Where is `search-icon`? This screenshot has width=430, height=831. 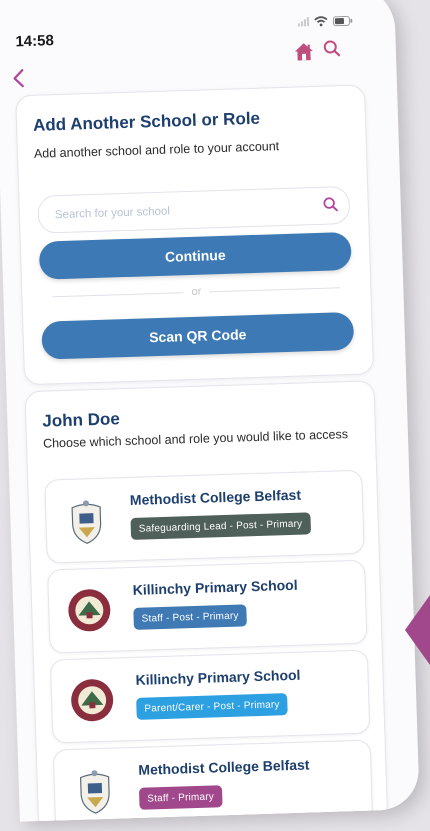
search-icon is located at coordinates (332, 48).